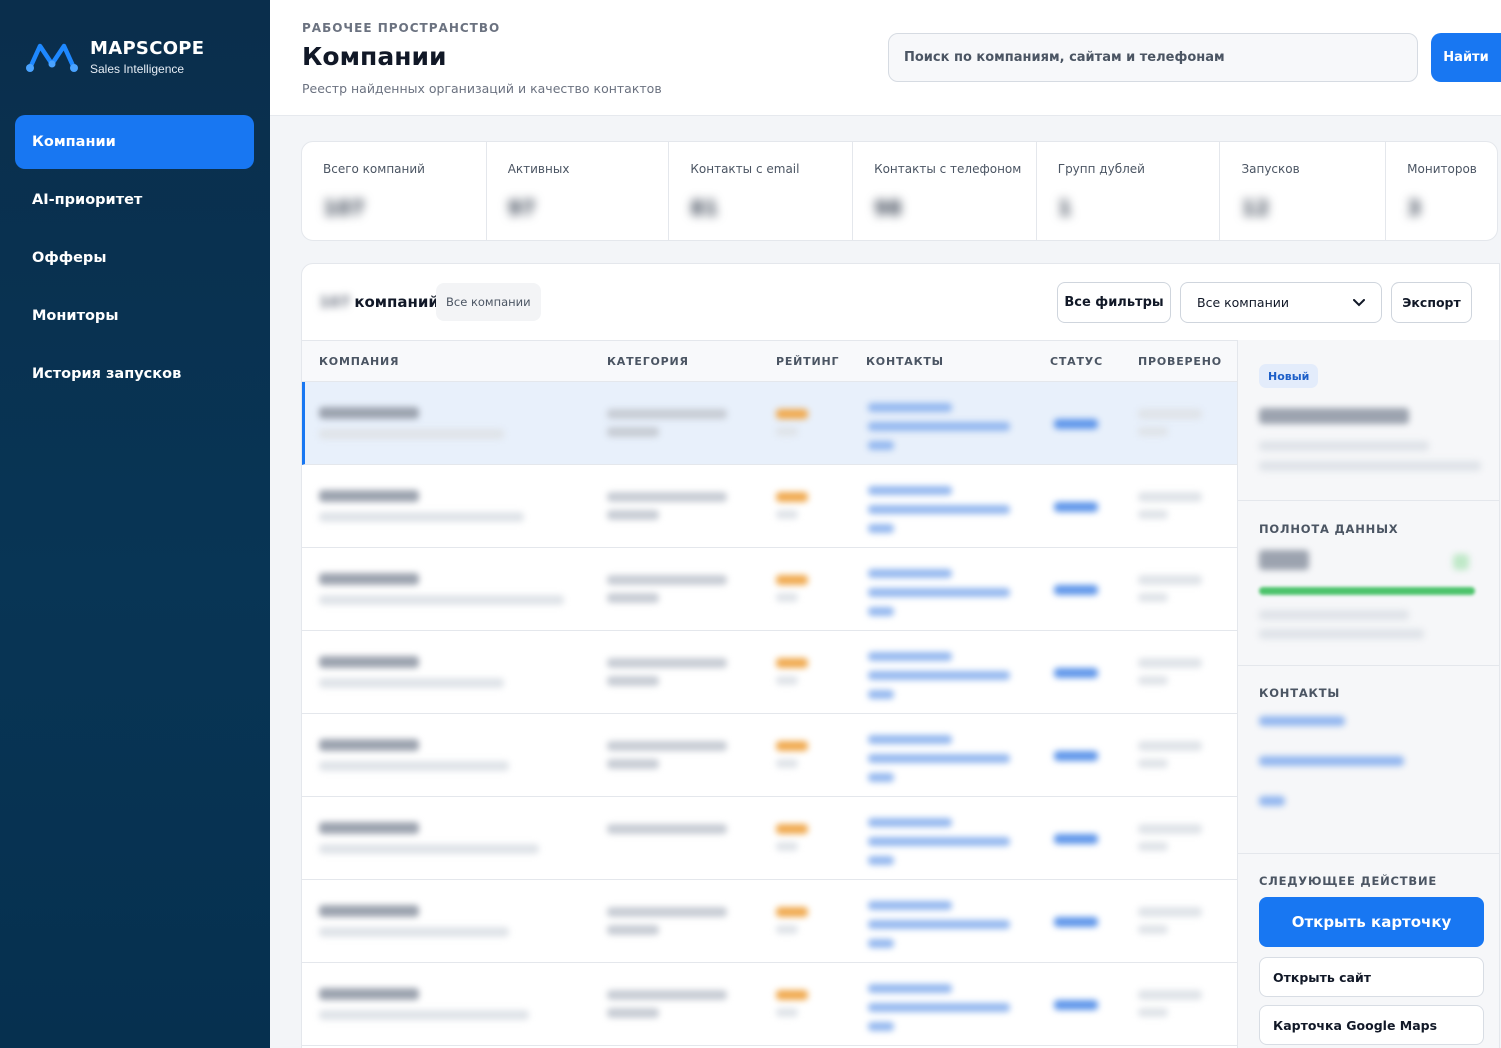 This screenshot has width=1501, height=1048. What do you see at coordinates (401, 28) in the screenshot?
I see `workspace-eyebrow: РАБОЧЕЕ ПРОСТРАНСТВО` at bounding box center [401, 28].